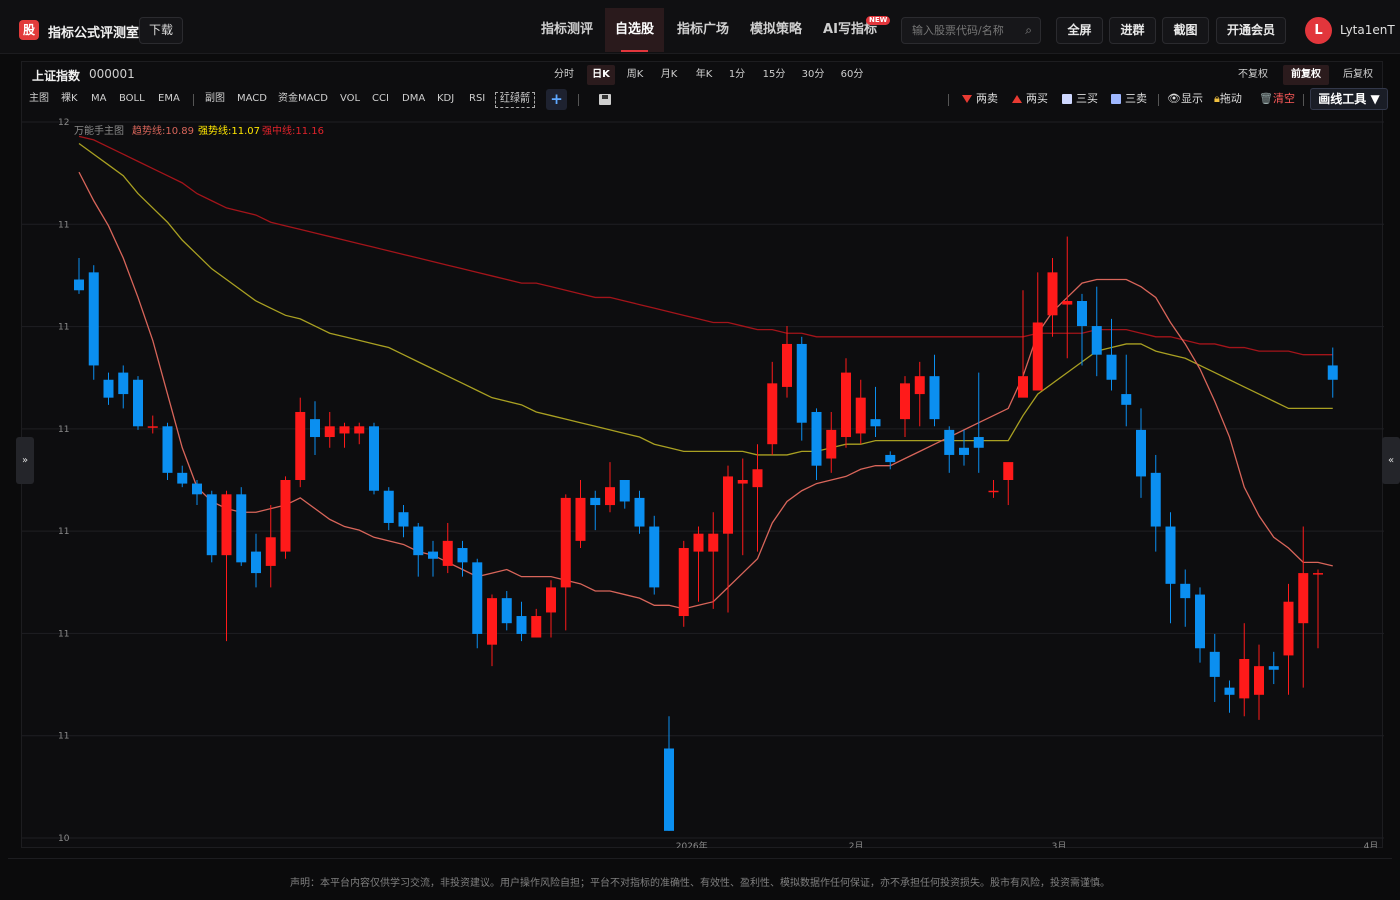 This screenshot has height=900, width=1400. I want to click on legend-item: 强势线:11.07, so click(229, 130).